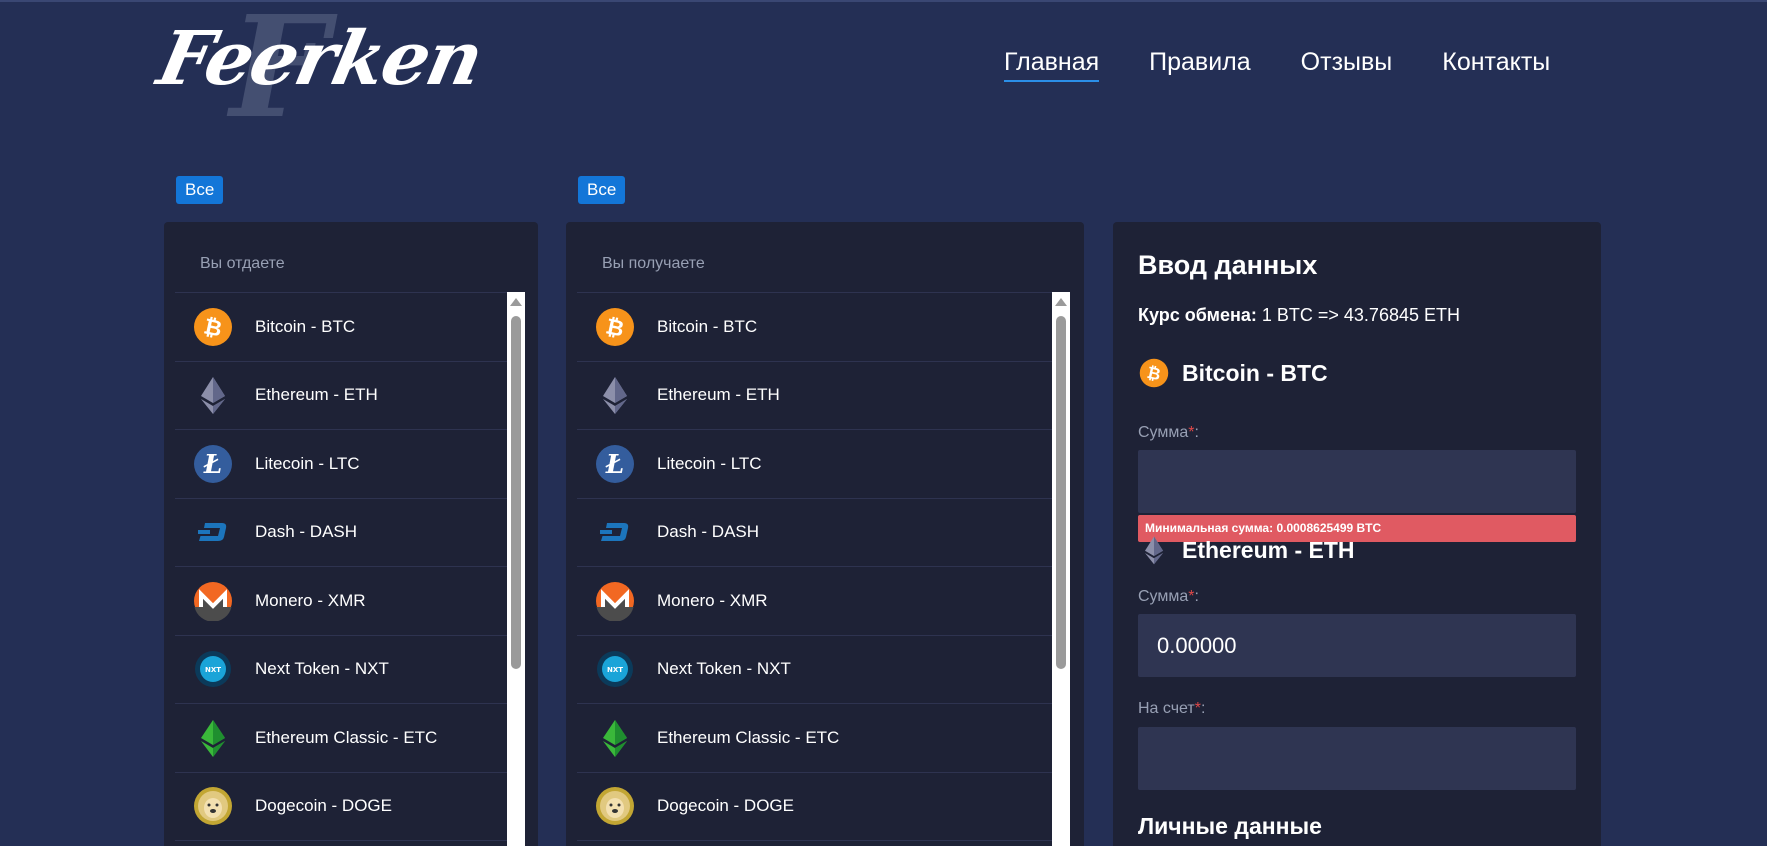 The image size is (1767, 846). What do you see at coordinates (1200, 65) in the screenshot?
I see `nav-item-rules: Правила` at bounding box center [1200, 65].